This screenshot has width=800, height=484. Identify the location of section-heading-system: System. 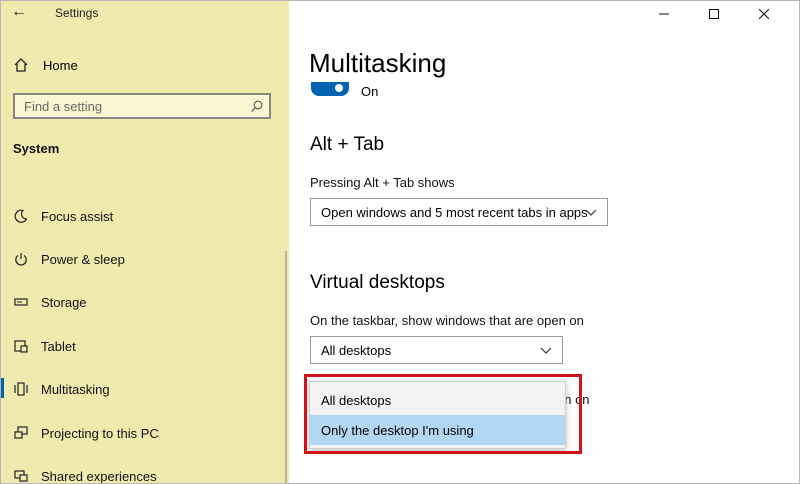
(36, 148).